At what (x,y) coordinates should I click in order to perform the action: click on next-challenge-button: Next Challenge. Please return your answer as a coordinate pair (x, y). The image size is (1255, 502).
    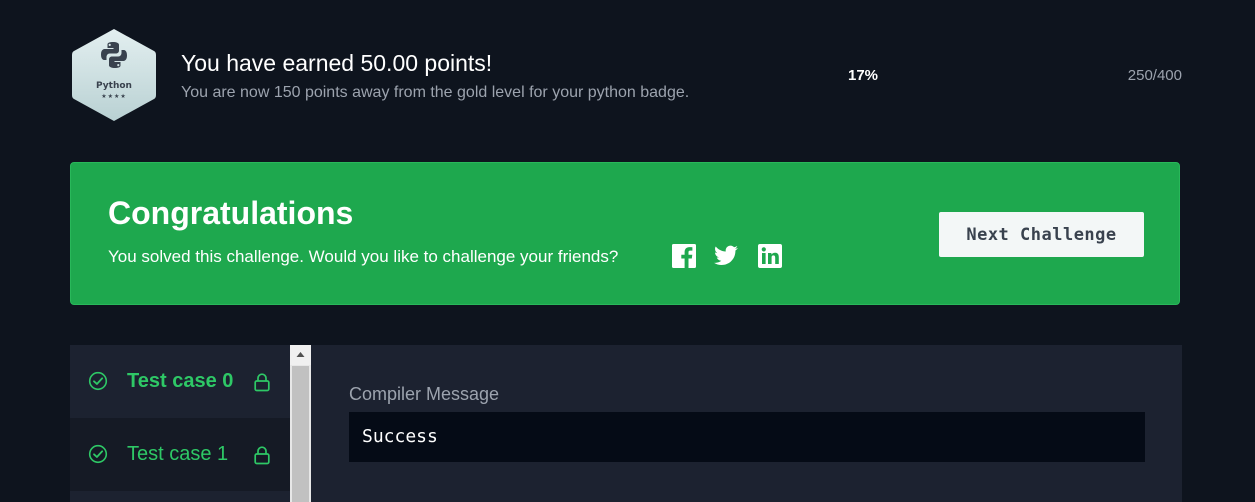
    Looking at the image, I should click on (1041, 234).